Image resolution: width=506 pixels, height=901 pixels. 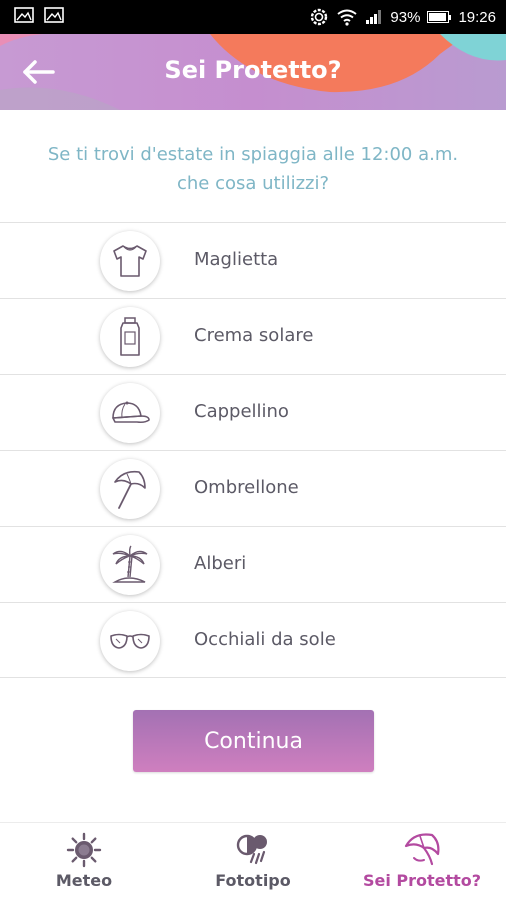 What do you see at coordinates (241, 411) in the screenshot?
I see `option-label: Cappellino` at bounding box center [241, 411].